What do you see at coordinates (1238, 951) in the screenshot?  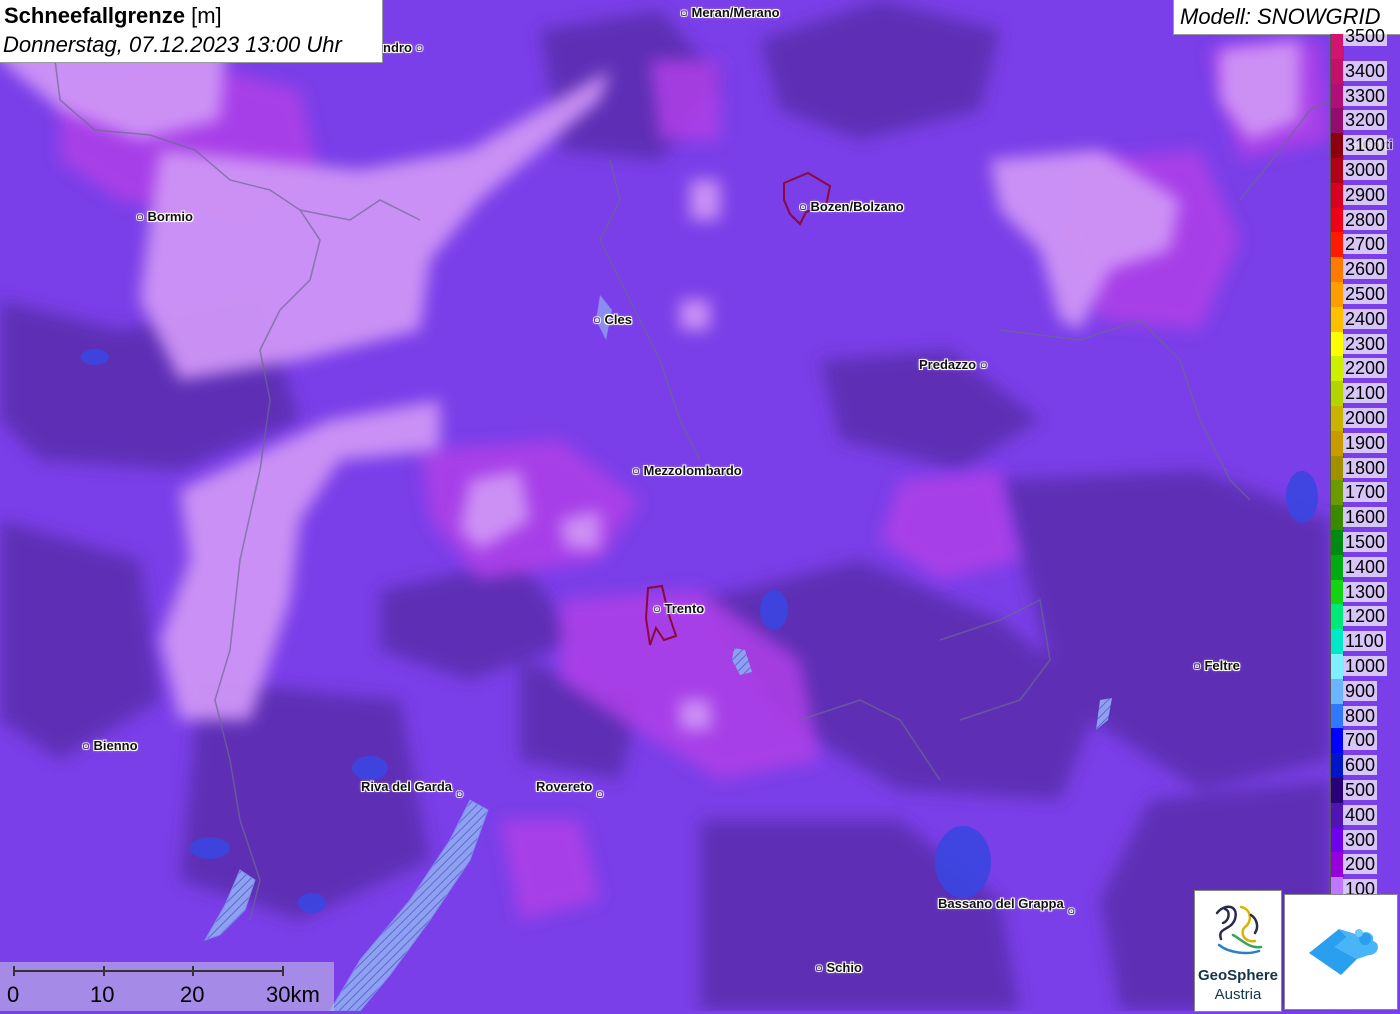 I see `geosphere-logo: GeoSphere Austria` at bounding box center [1238, 951].